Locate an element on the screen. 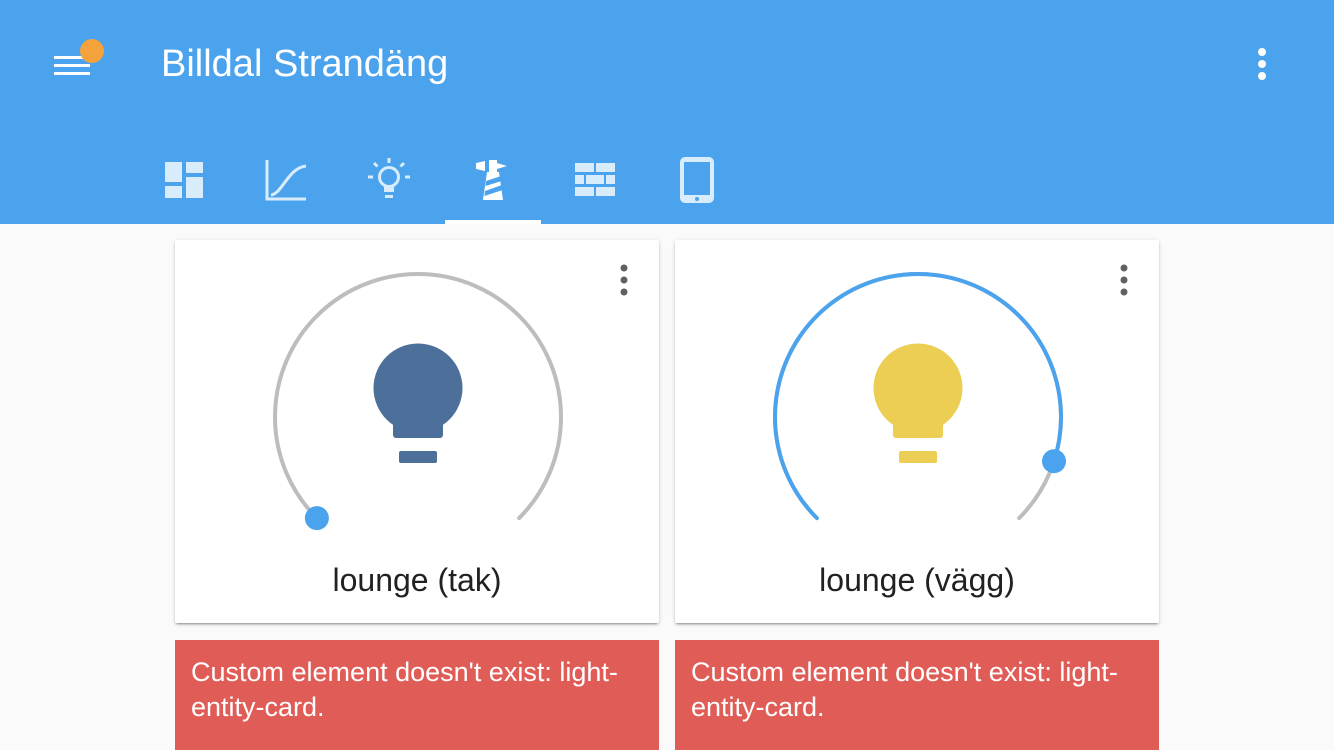 This screenshot has height=750, width=1334. tab-tablet is located at coordinates (697, 180).